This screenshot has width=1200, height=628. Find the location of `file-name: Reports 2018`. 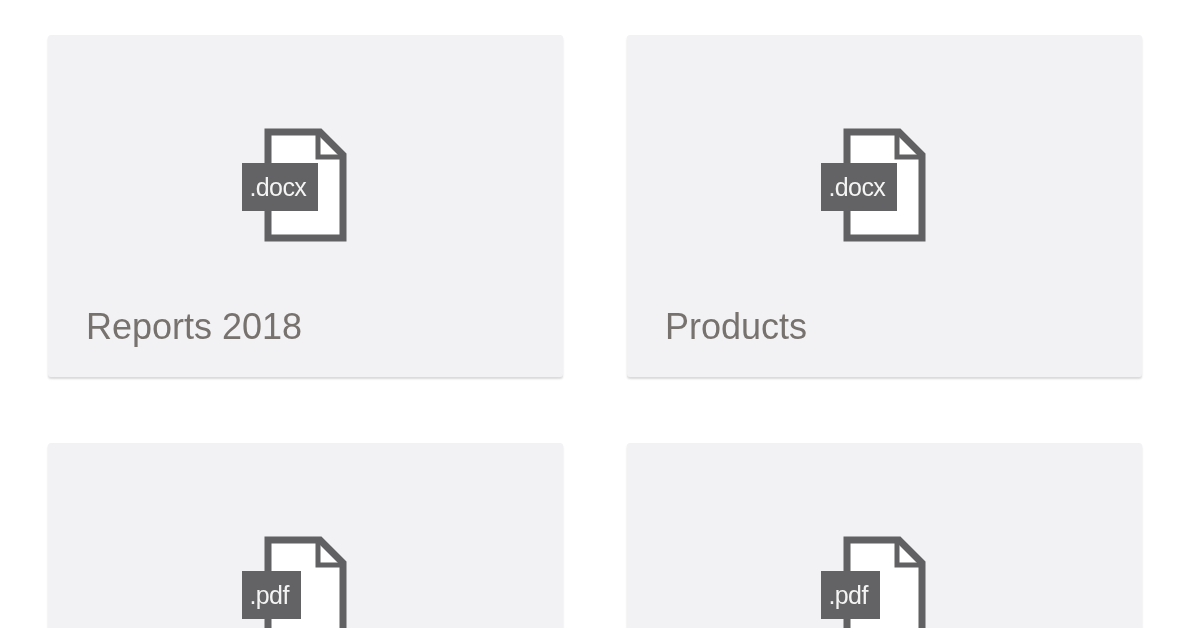

file-name: Reports 2018 is located at coordinates (194, 327).